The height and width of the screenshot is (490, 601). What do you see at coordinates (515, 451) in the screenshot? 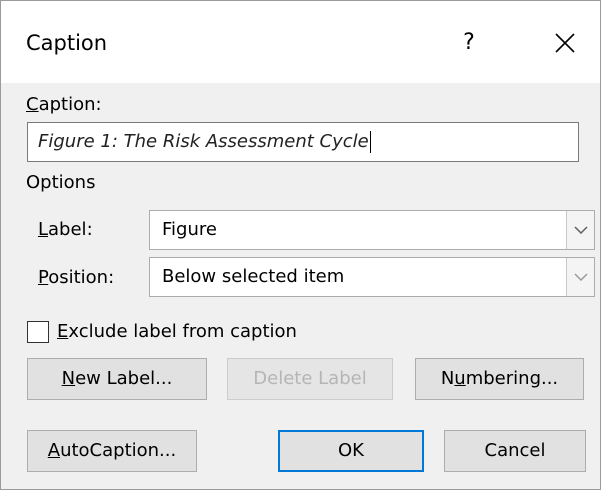
I see `cancel-button: Cancel` at bounding box center [515, 451].